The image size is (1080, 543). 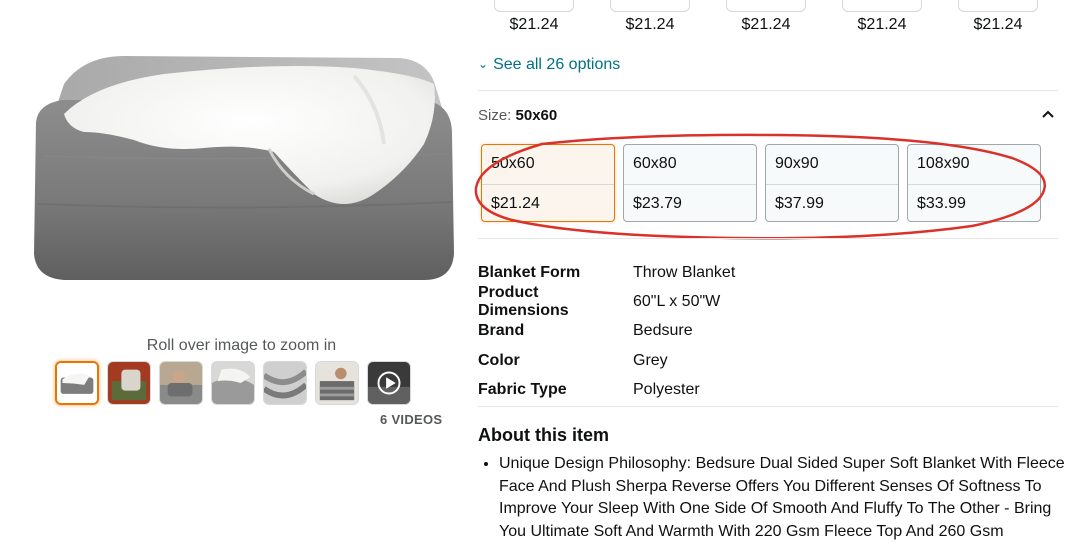 I want to click on about-this-item-heading: About this item, so click(x=543, y=435).